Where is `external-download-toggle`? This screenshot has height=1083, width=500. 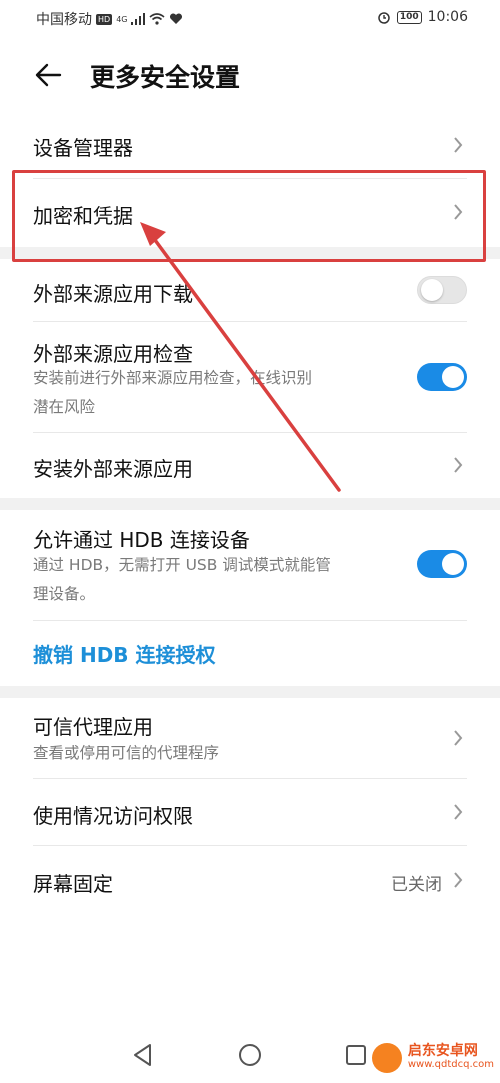 external-download-toggle is located at coordinates (442, 290).